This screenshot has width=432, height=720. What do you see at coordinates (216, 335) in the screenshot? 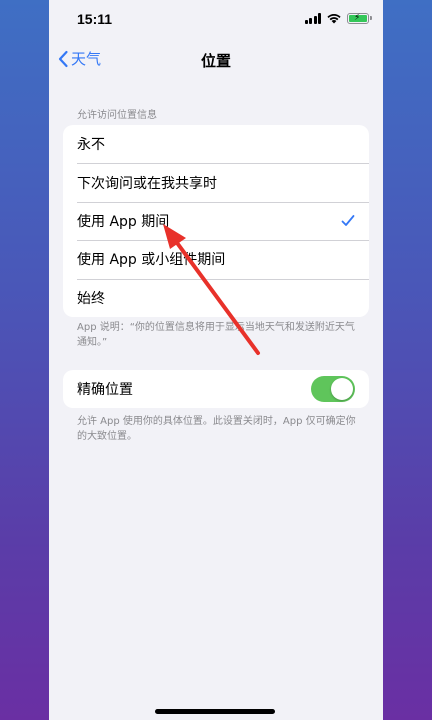
I see `app-explanation-footnote: App 说明：“你的位置信息将用于显示当地天气和发送附近天气通知。”` at bounding box center [216, 335].